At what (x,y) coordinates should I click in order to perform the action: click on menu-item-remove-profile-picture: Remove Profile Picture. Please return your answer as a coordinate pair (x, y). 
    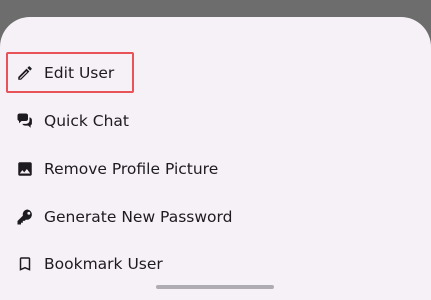
    Looking at the image, I should click on (215, 169).